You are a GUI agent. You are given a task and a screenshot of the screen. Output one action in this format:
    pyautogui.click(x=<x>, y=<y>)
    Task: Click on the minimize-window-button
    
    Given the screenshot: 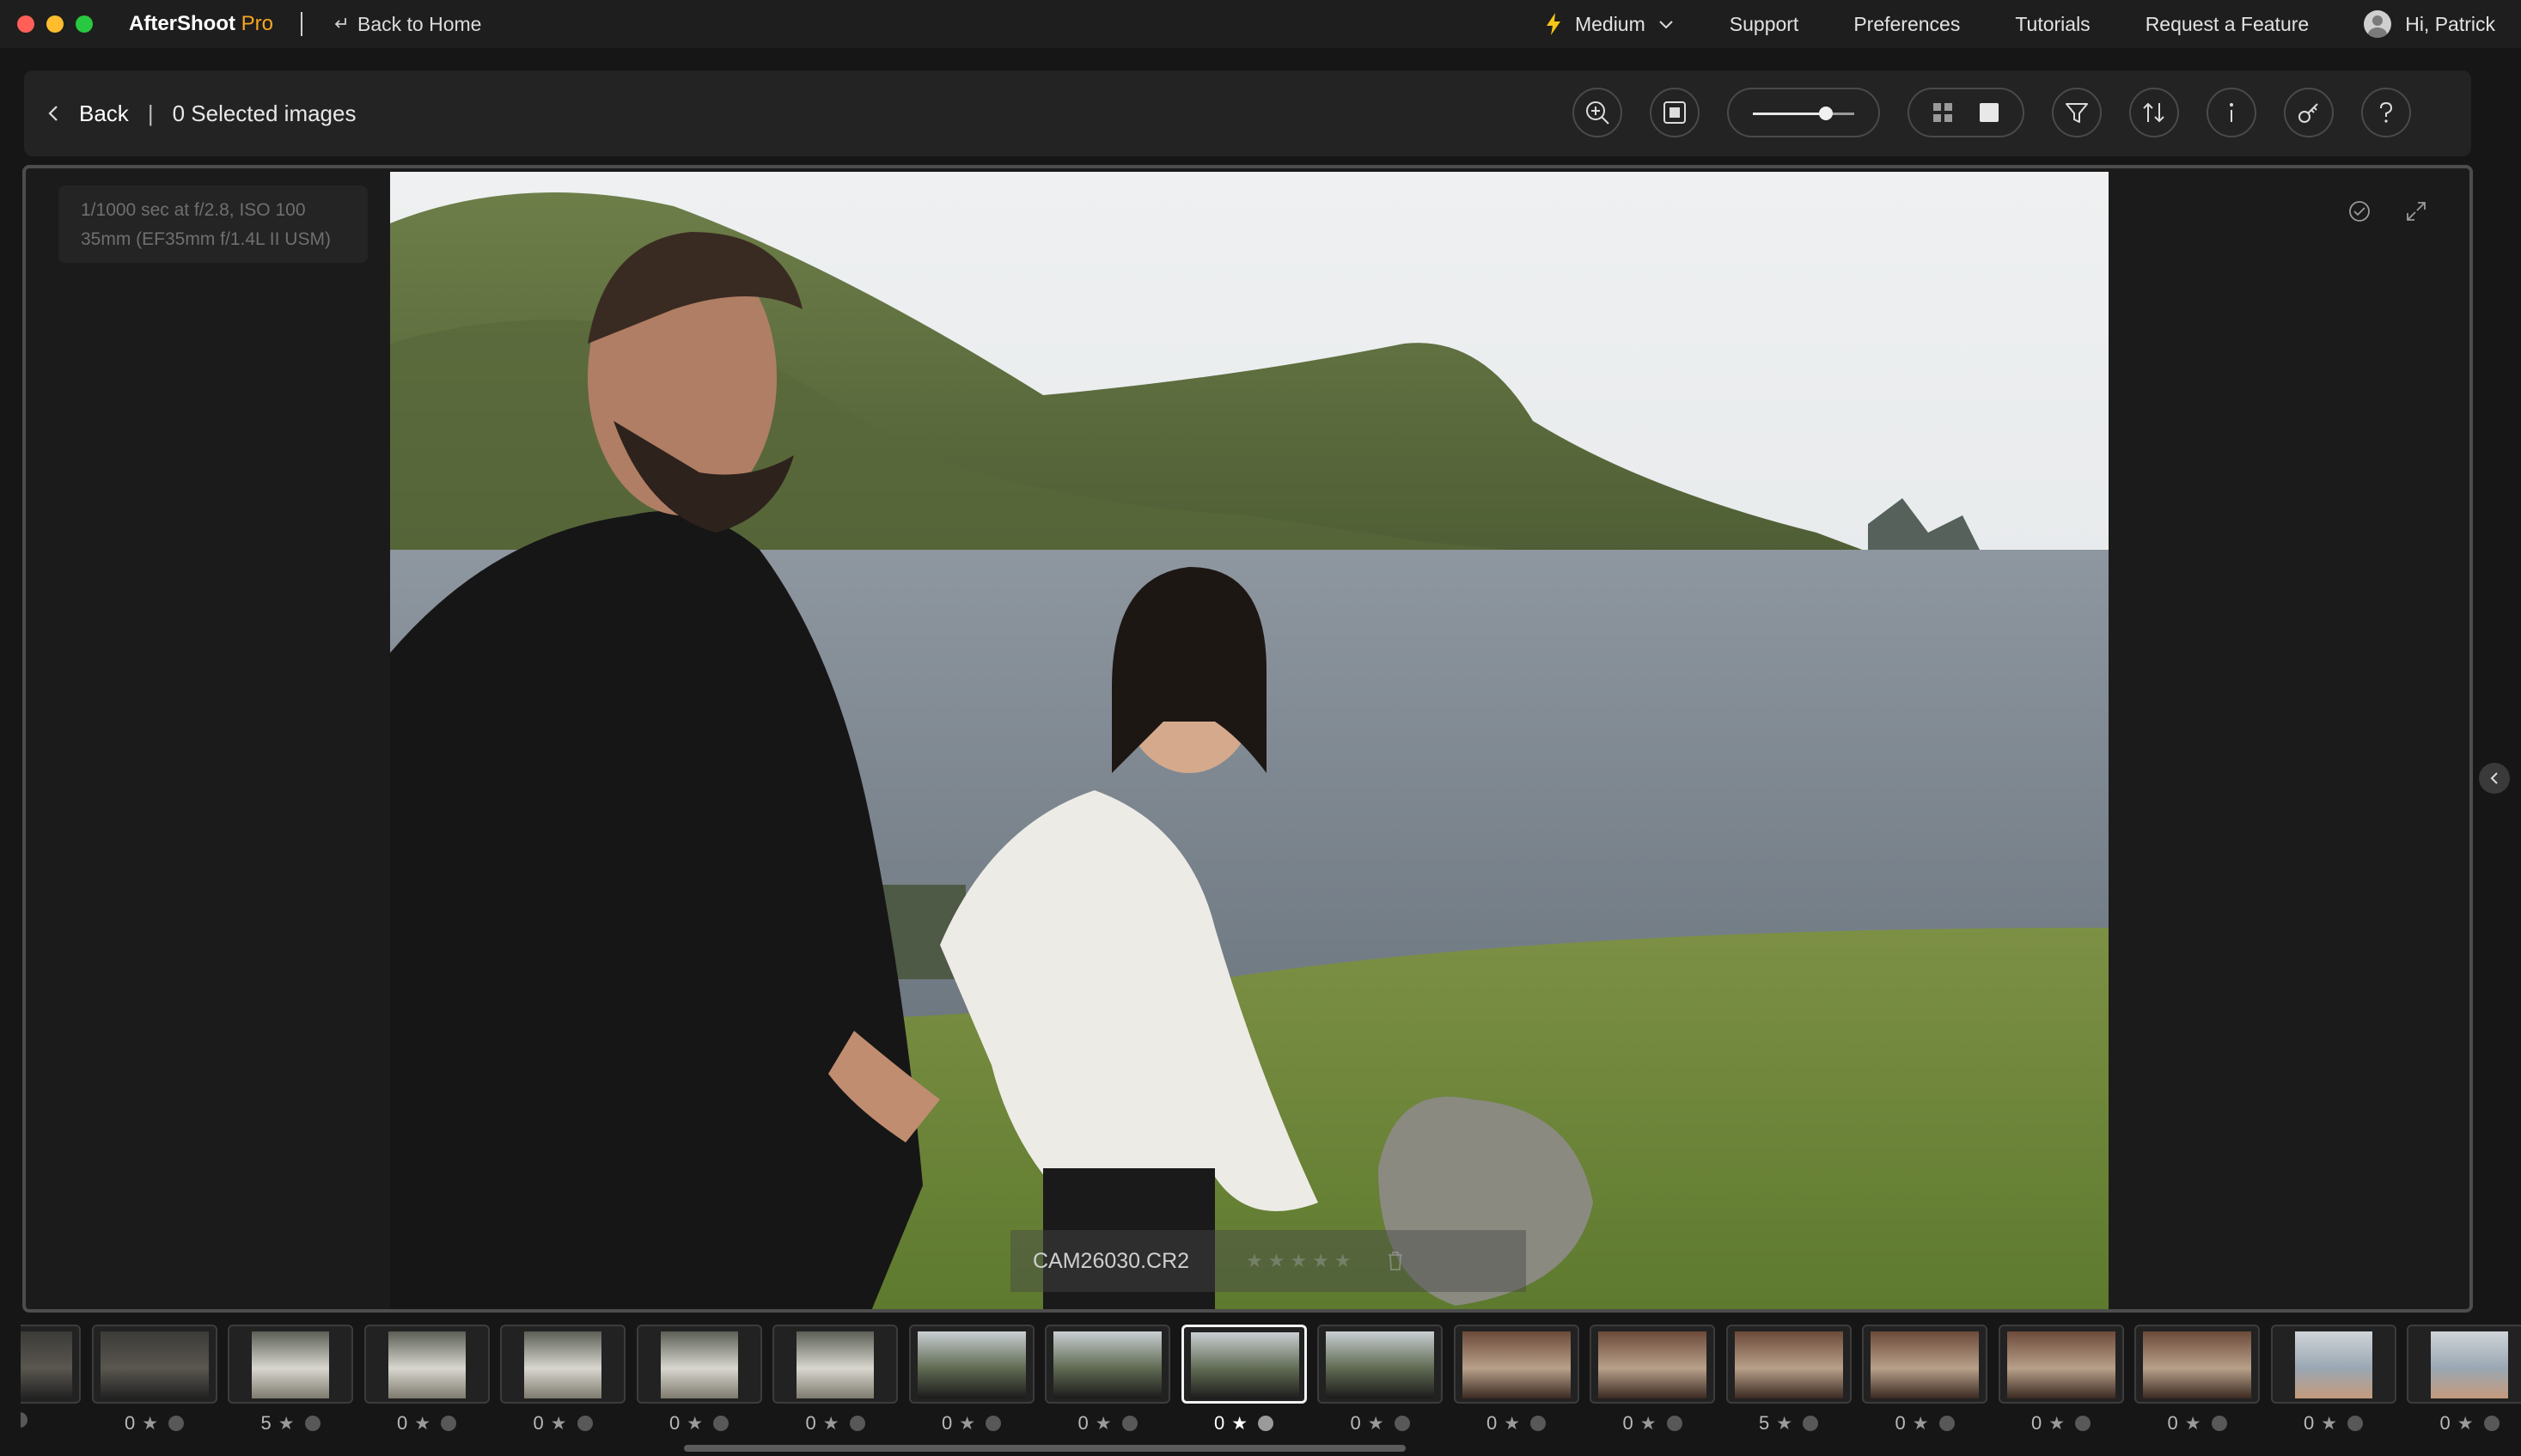 What is the action you would take?
    pyautogui.click(x=55, y=24)
    